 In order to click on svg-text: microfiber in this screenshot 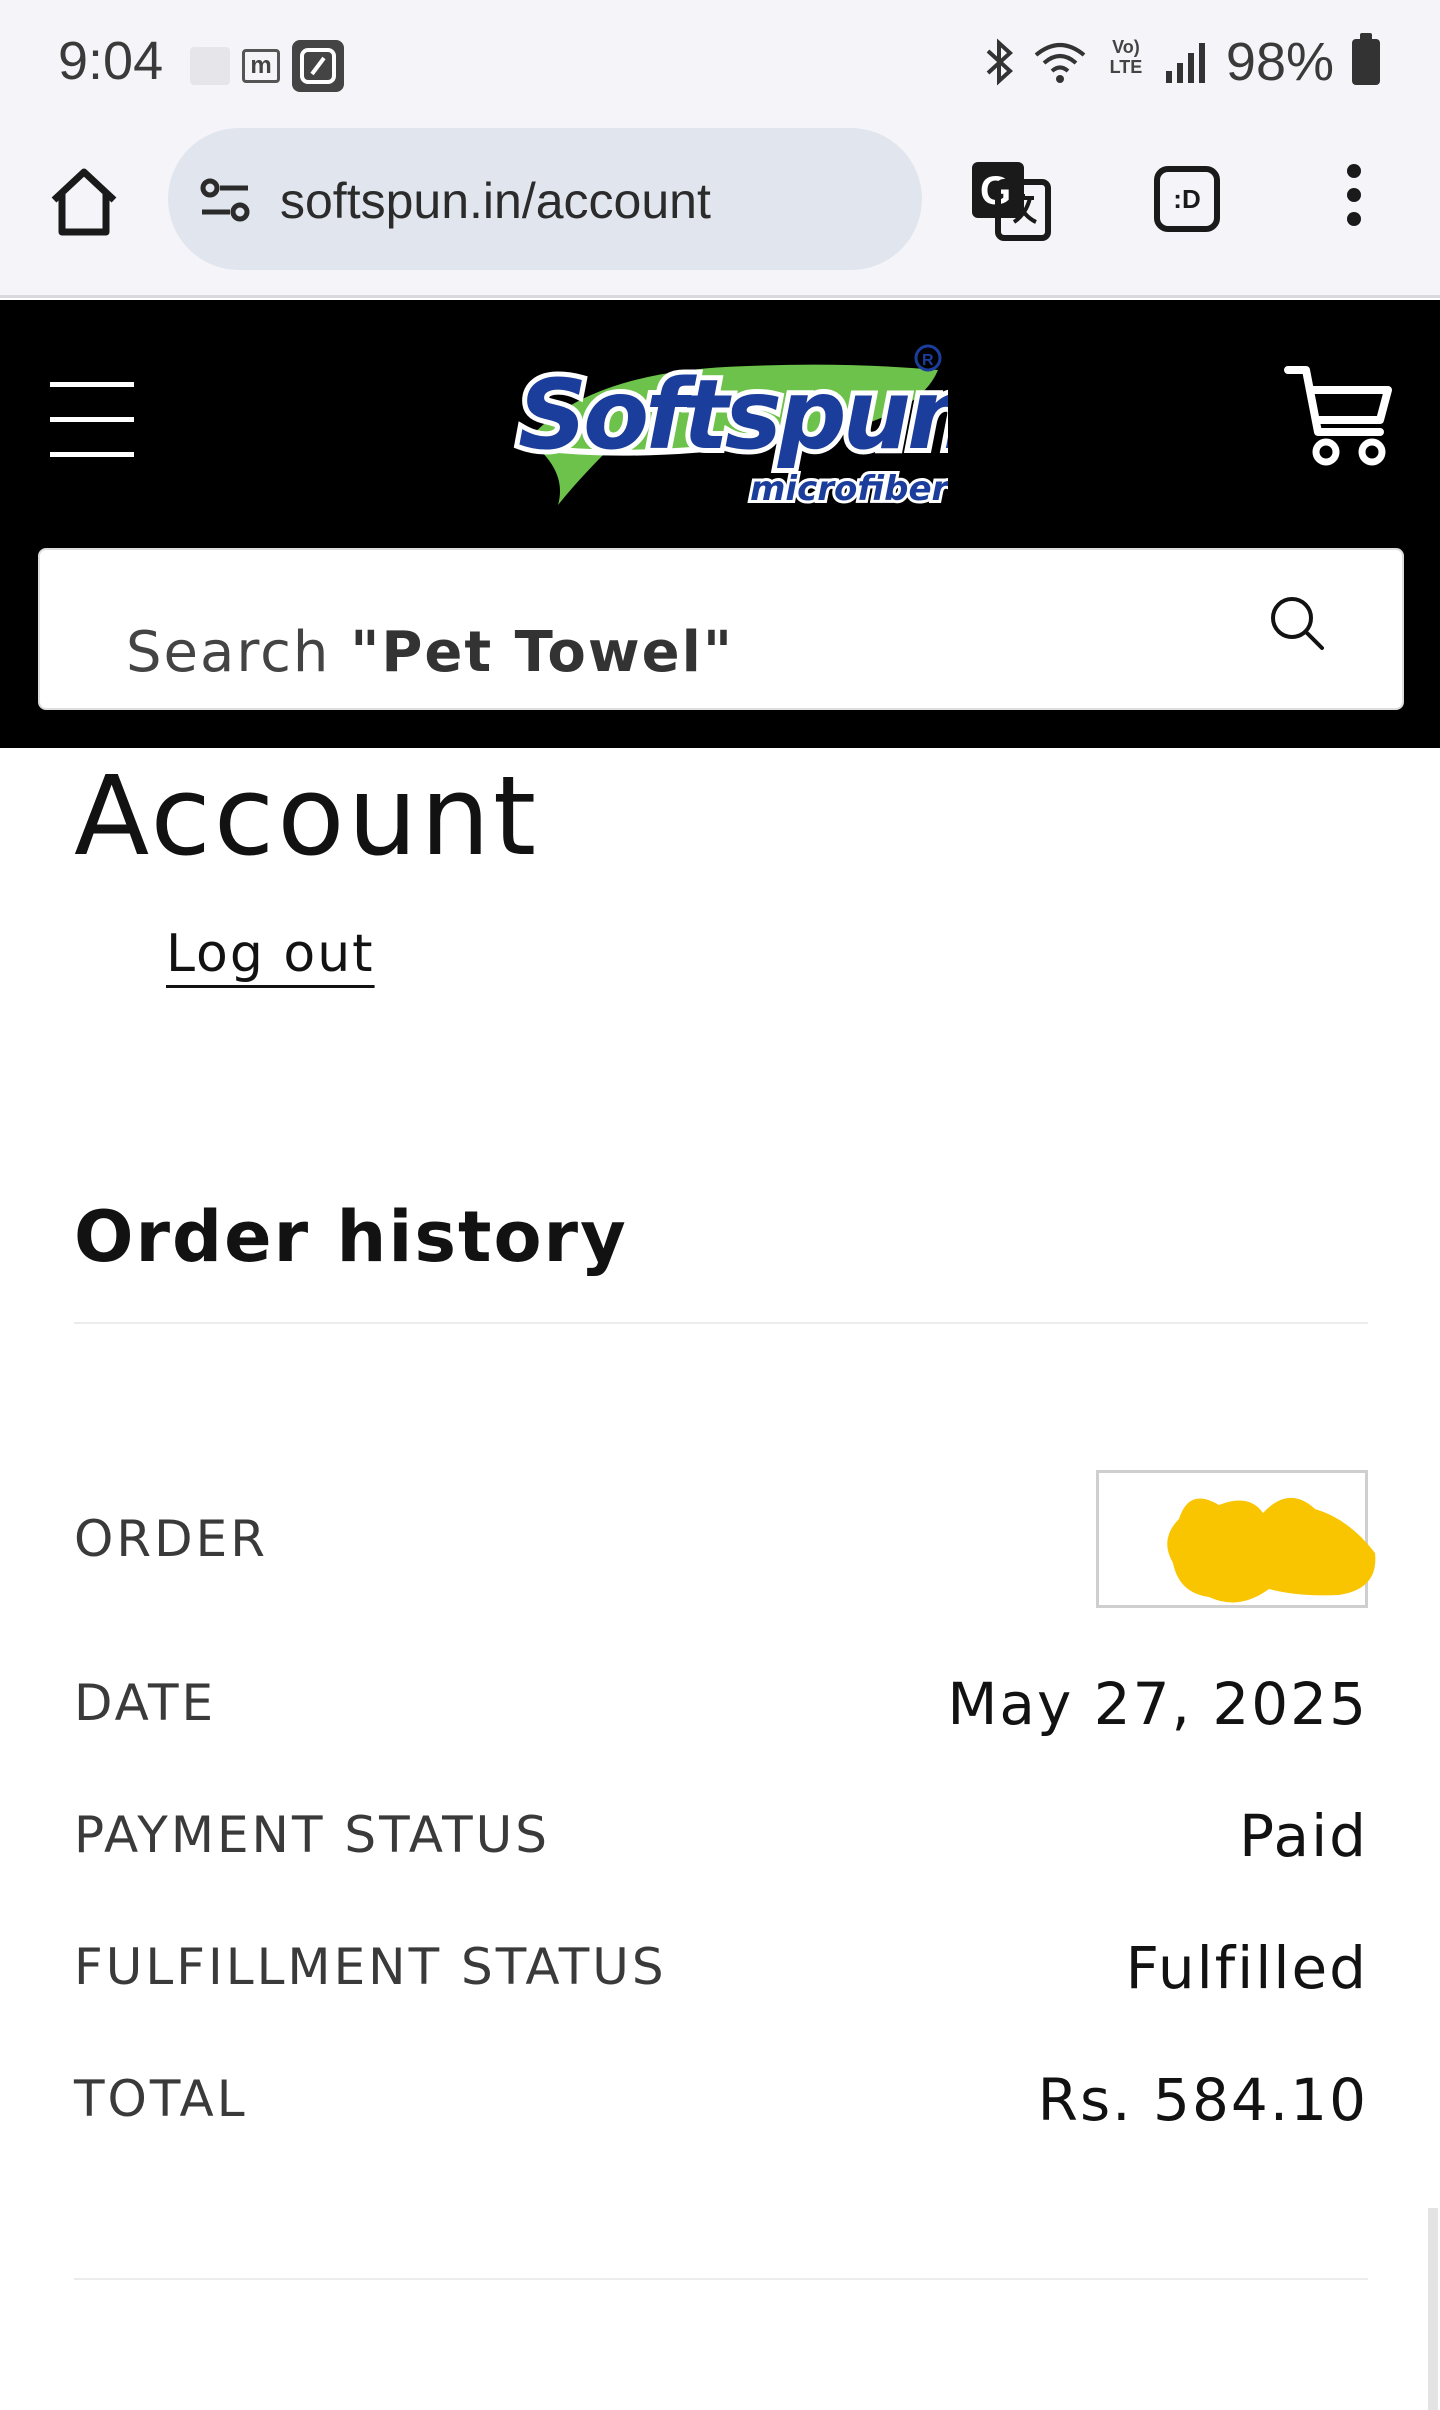, I will do `click(849, 489)`.